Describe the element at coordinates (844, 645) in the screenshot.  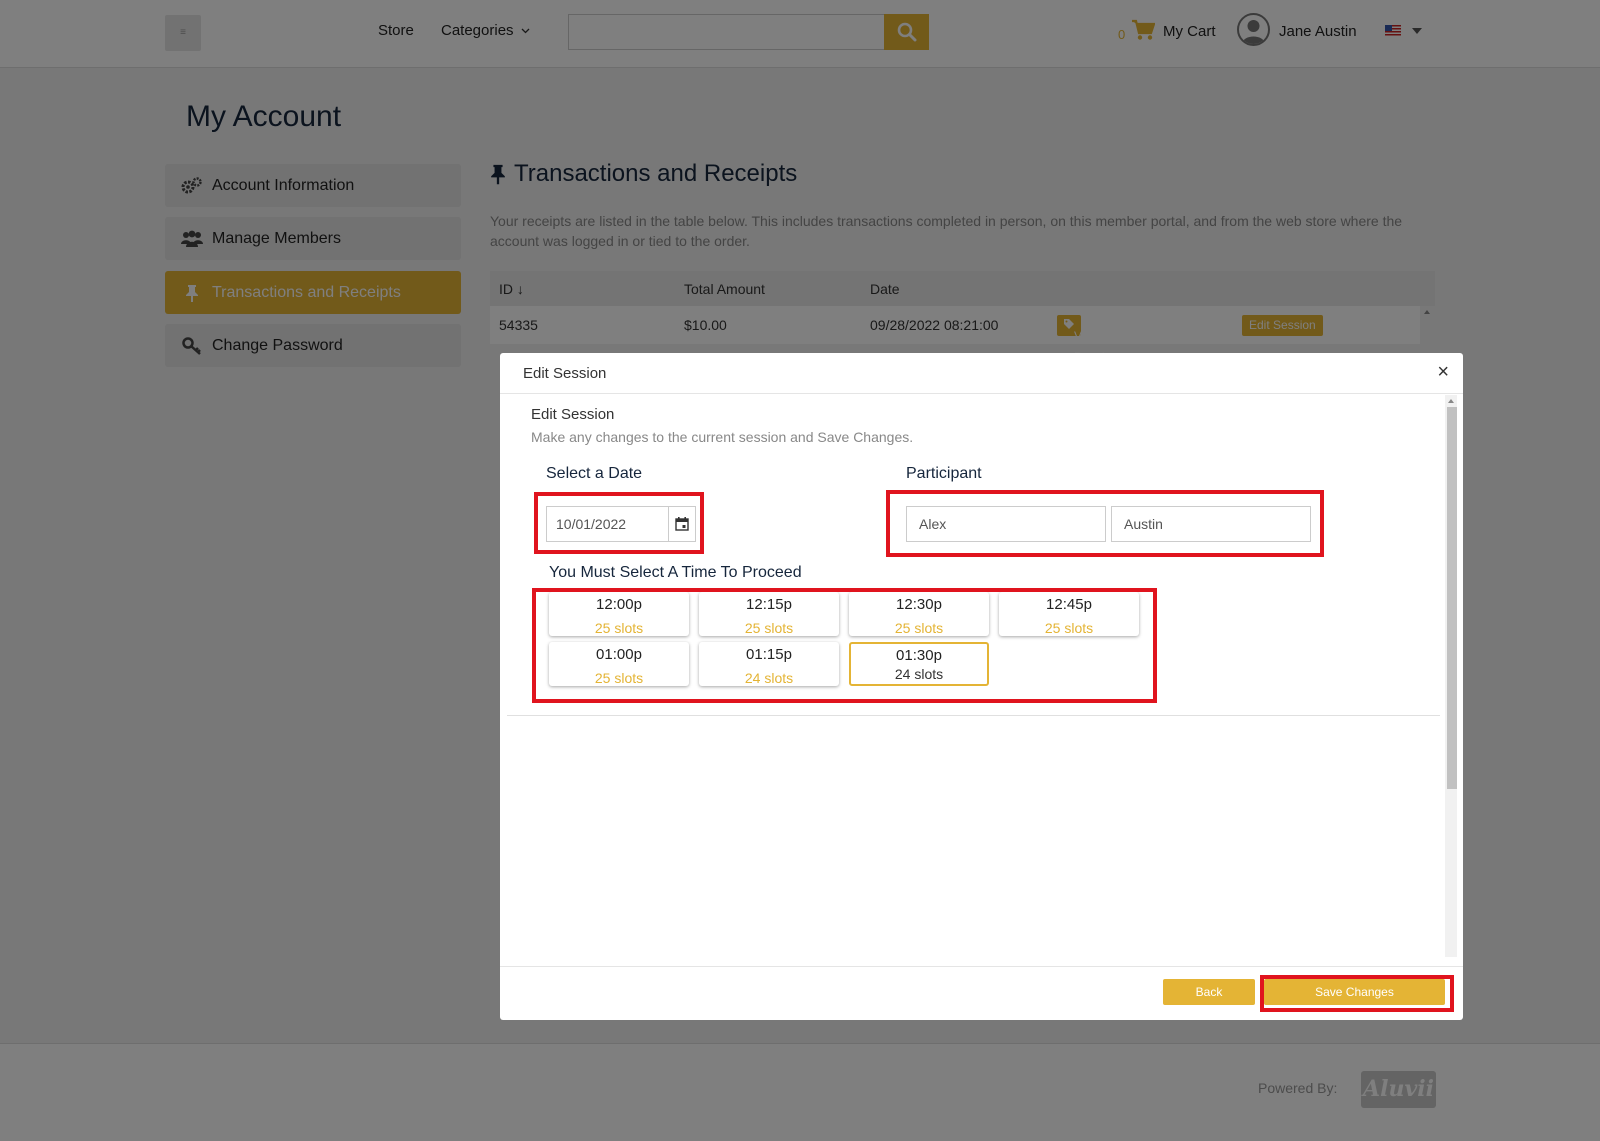
I see `time-slots-highlight-box` at that location.